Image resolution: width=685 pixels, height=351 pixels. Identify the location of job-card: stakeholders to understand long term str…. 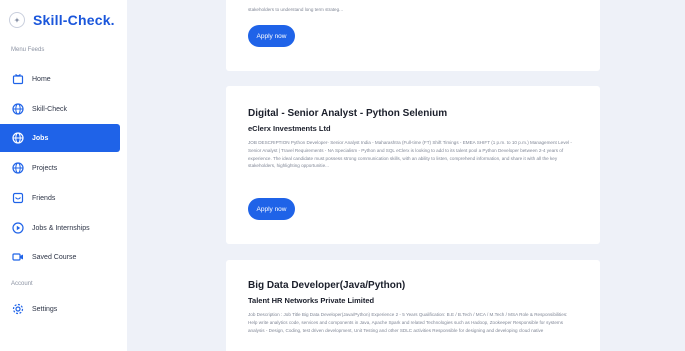
(413, 35).